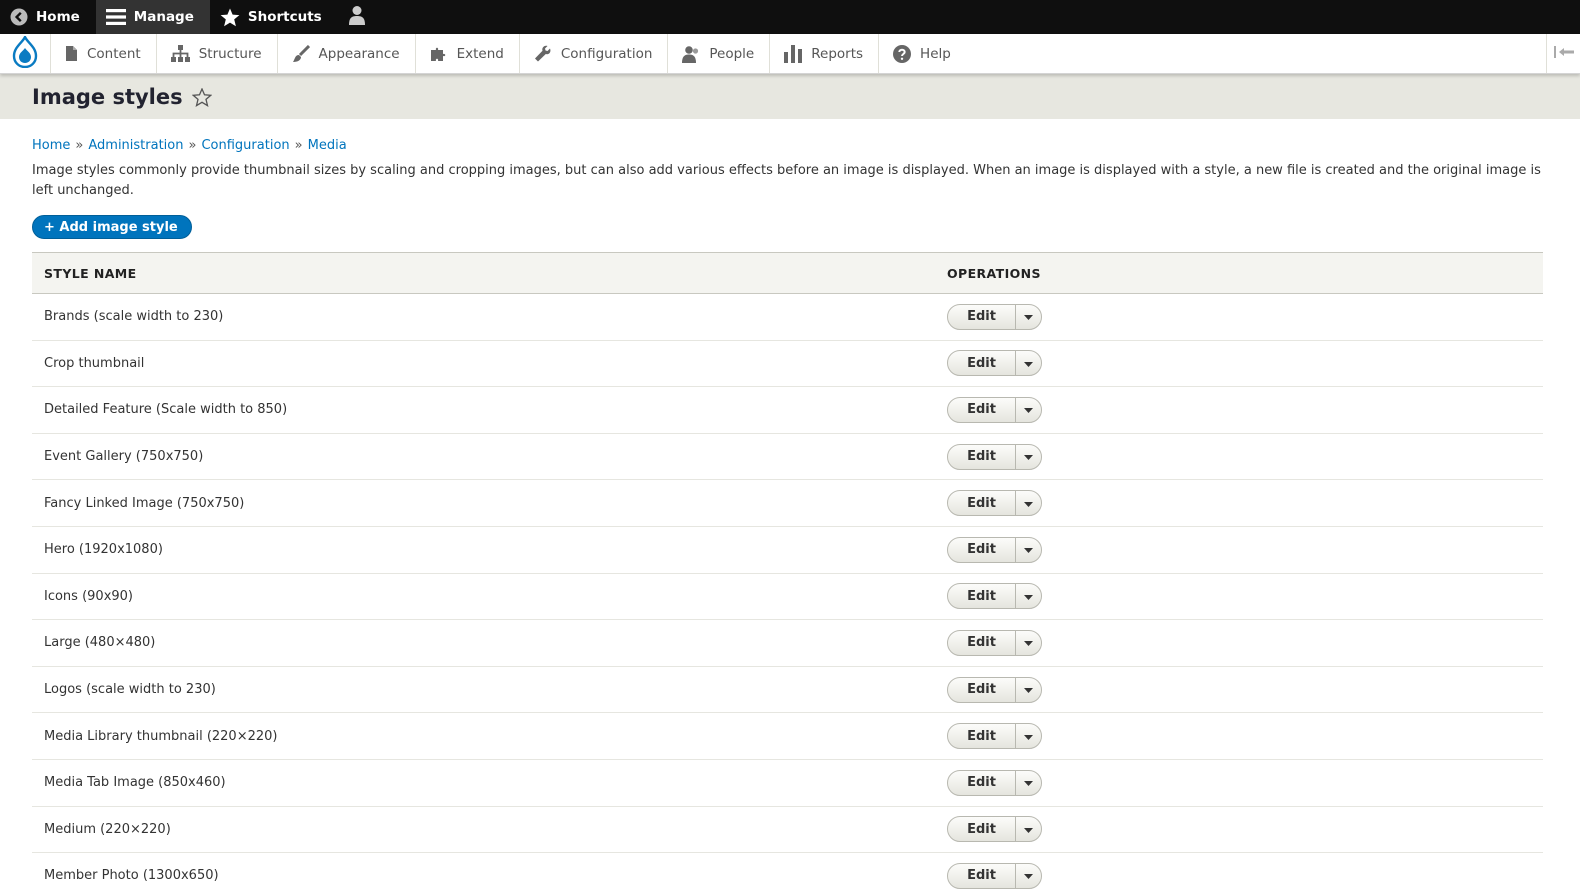  I want to click on table-row: Member Photo (1300x650) Edit, so click(787, 871).